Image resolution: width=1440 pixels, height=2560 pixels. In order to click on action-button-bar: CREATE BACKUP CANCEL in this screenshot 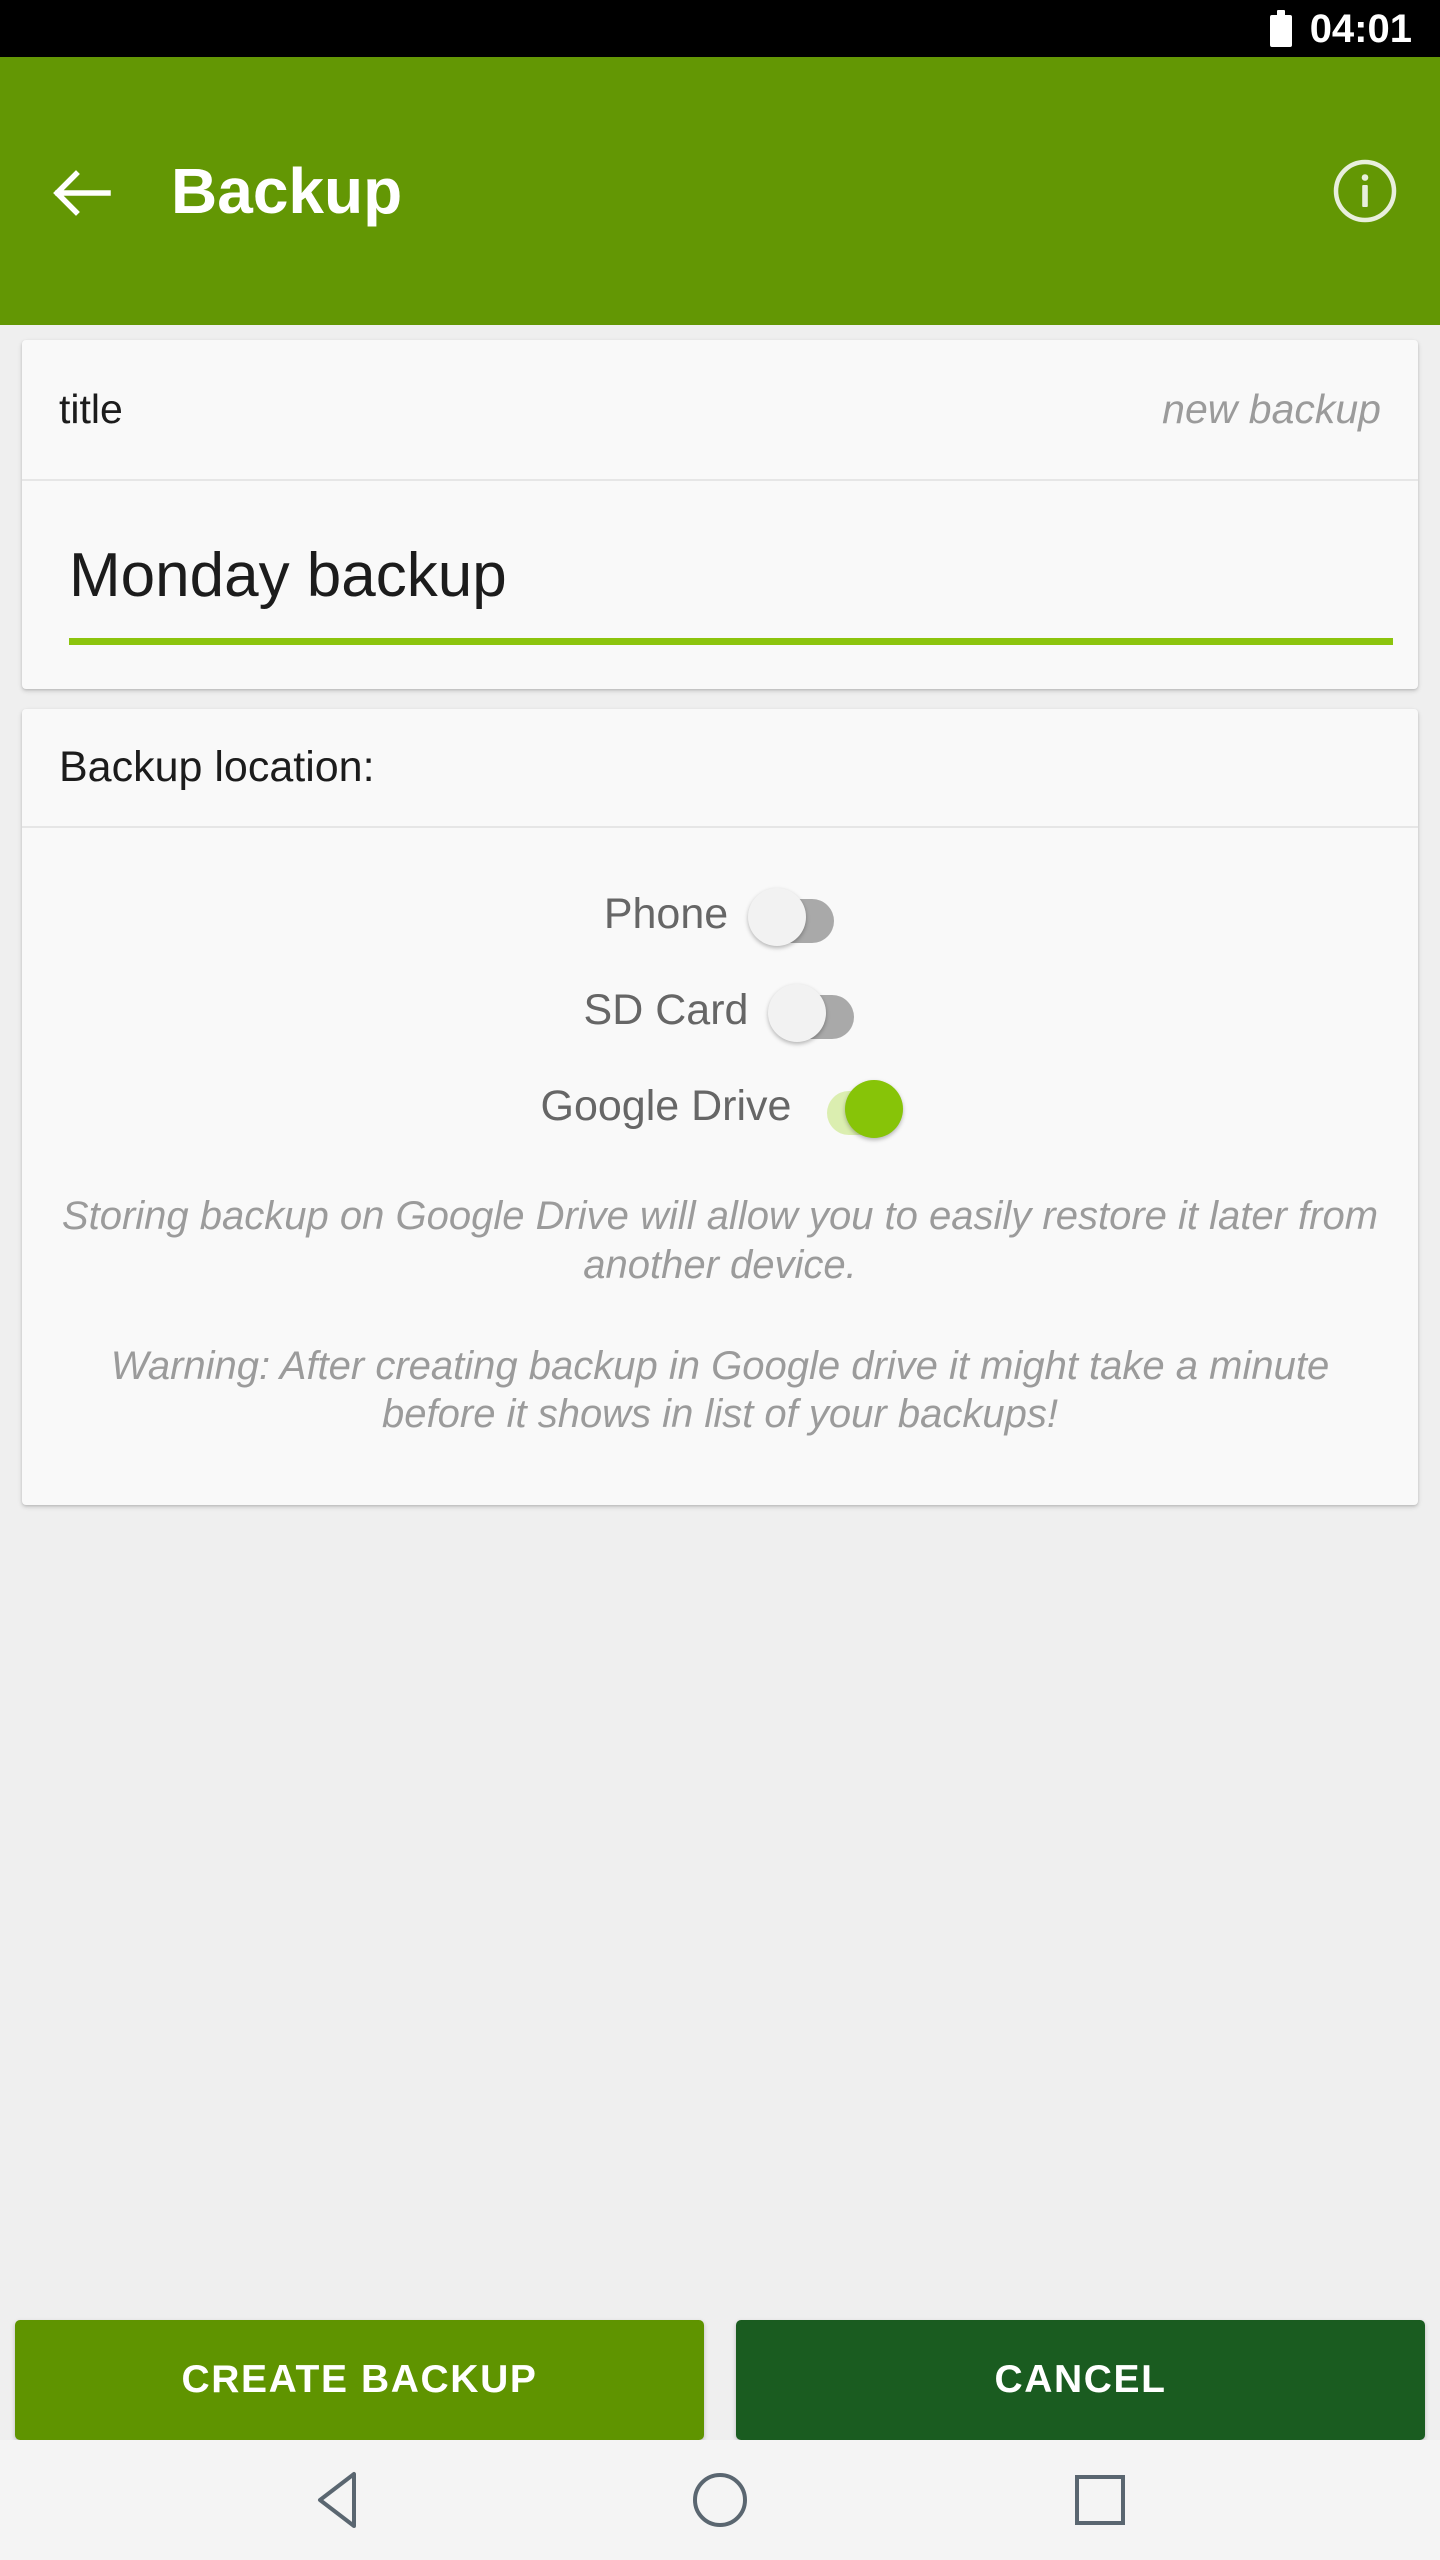, I will do `click(720, 2380)`.